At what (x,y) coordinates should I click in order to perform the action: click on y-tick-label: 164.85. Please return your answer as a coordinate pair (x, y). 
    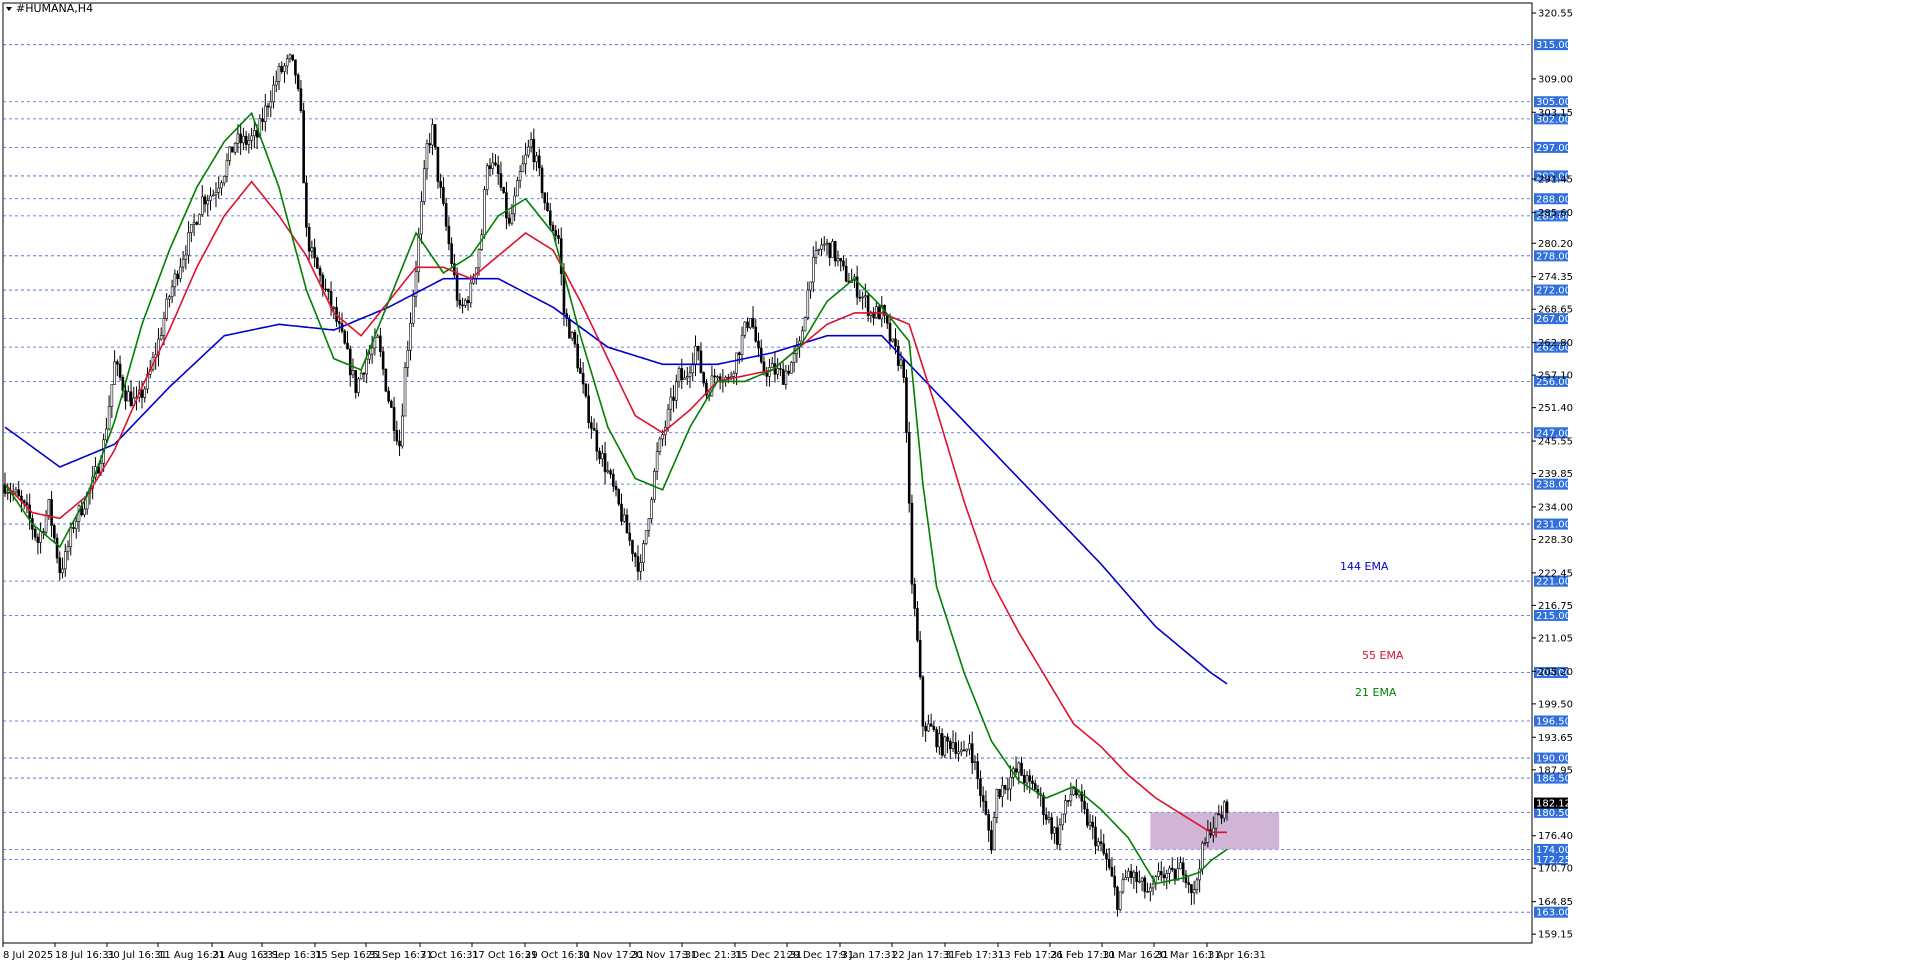
    Looking at the image, I should click on (1555, 902).